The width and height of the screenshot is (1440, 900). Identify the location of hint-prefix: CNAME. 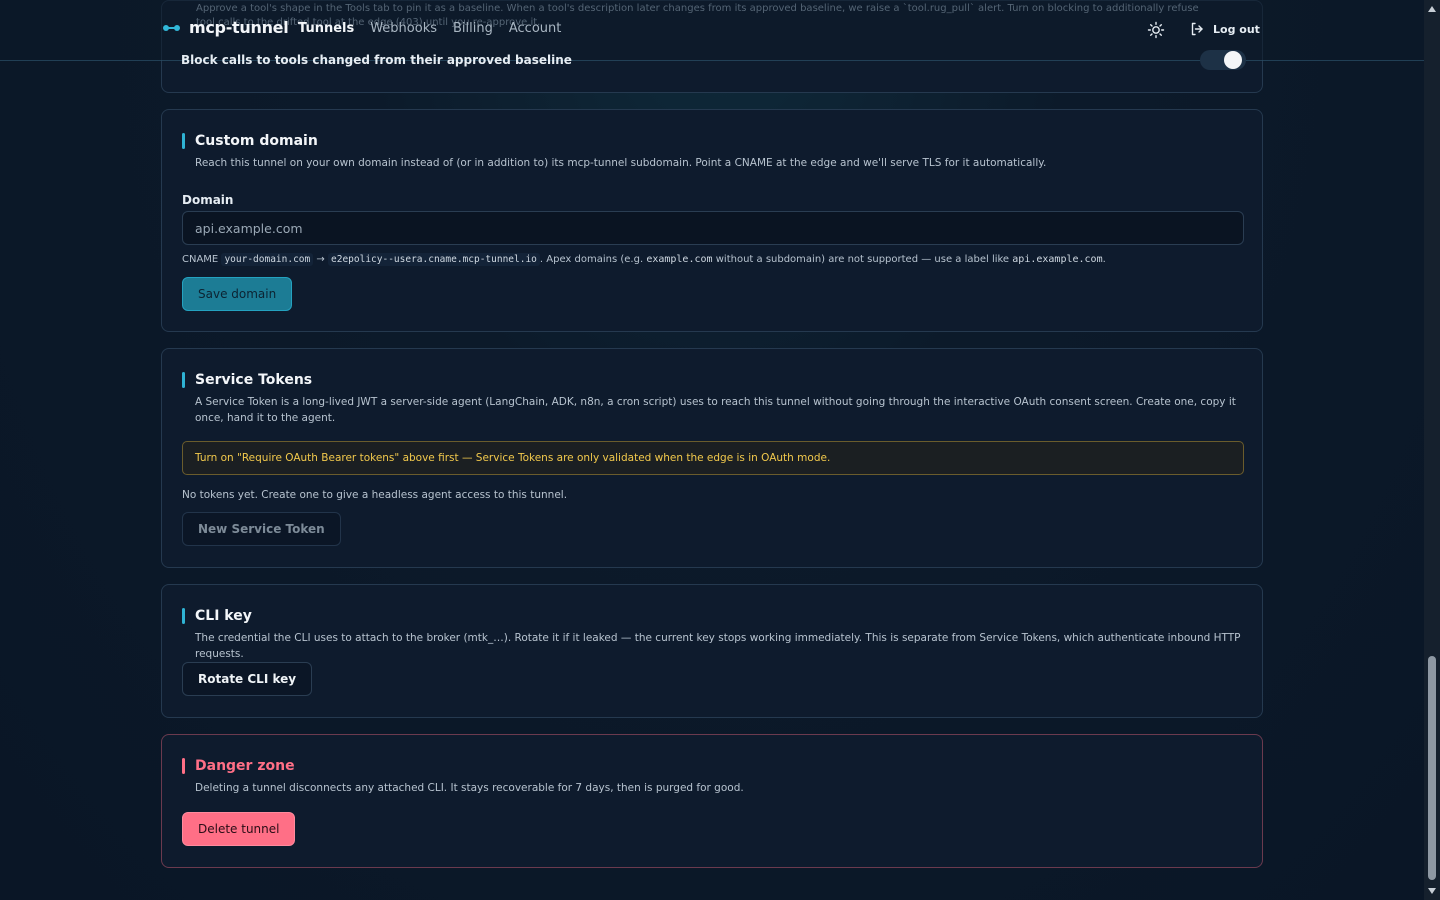
(200, 259).